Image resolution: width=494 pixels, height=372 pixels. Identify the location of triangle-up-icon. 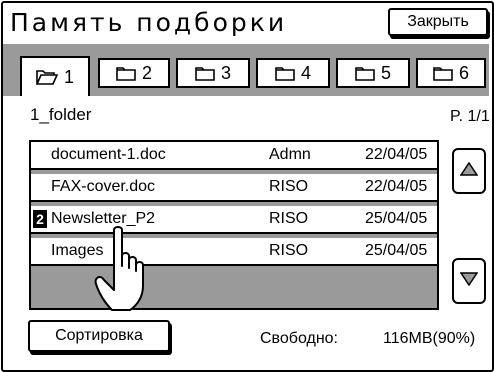
(469, 171).